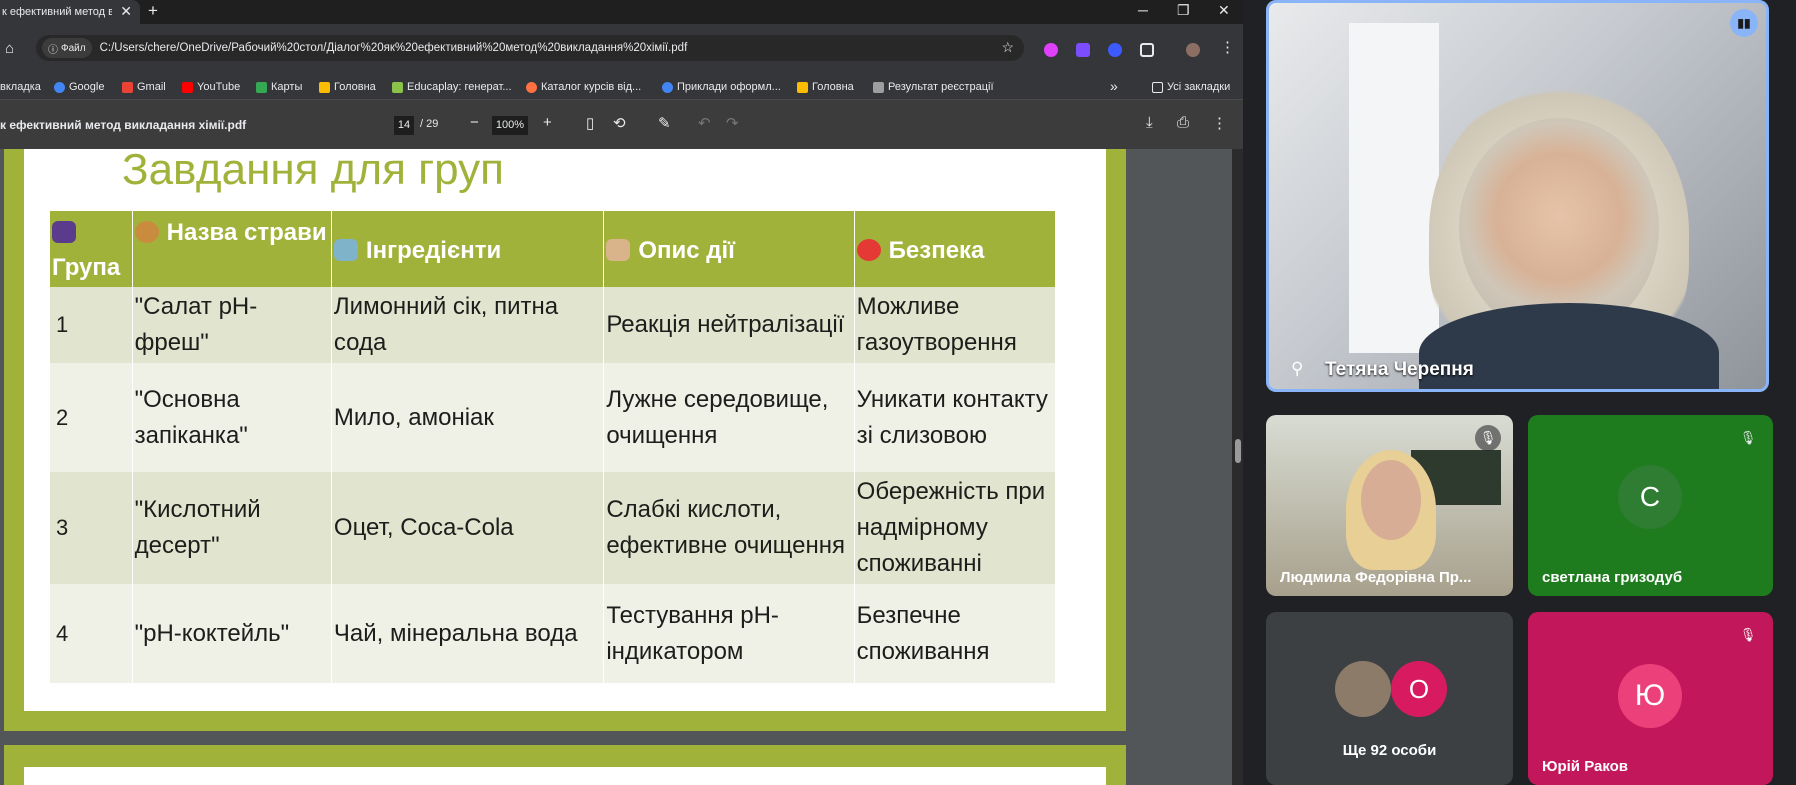  I want to click on next-slide-content, so click(565, 776).